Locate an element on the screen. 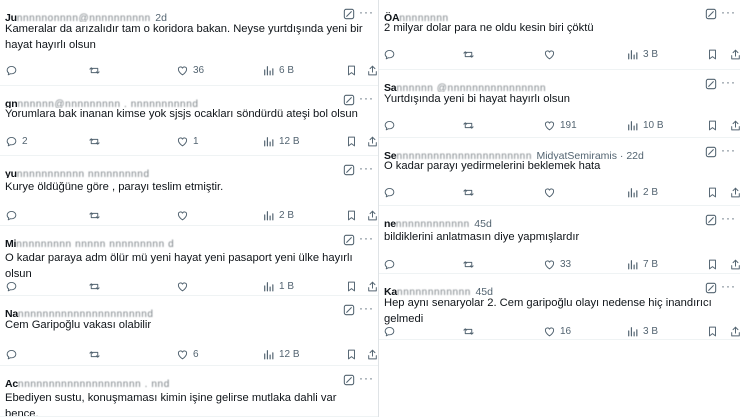 Image resolution: width=740 pixels, height=417 pixels. repost-icon is located at coordinates (468, 192).